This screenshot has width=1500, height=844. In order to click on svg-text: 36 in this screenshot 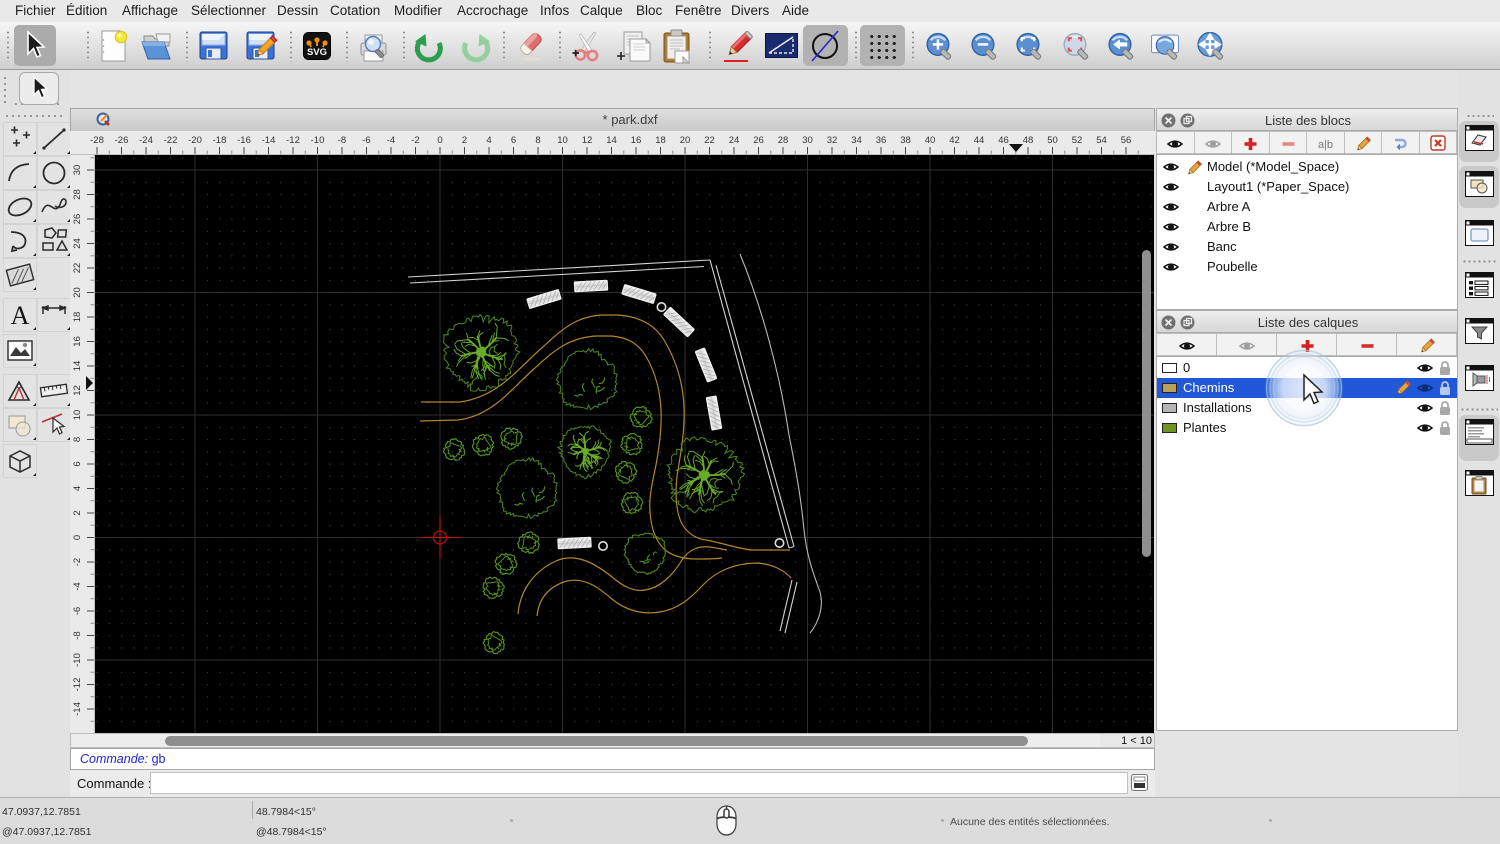, I will do `click(881, 140)`.